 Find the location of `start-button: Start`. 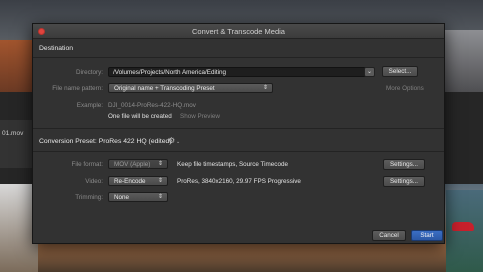

start-button: Start is located at coordinates (427, 235).